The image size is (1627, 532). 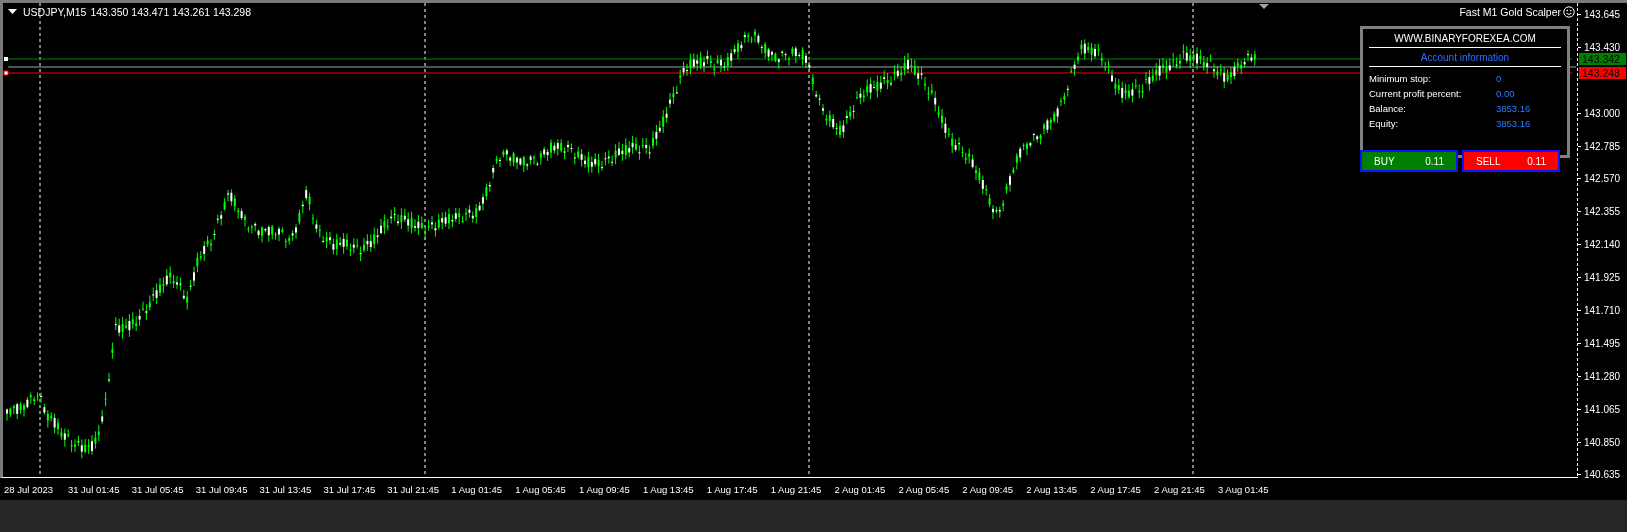 What do you see at coordinates (1602, 442) in the screenshot?
I see `price-label: 140.850` at bounding box center [1602, 442].